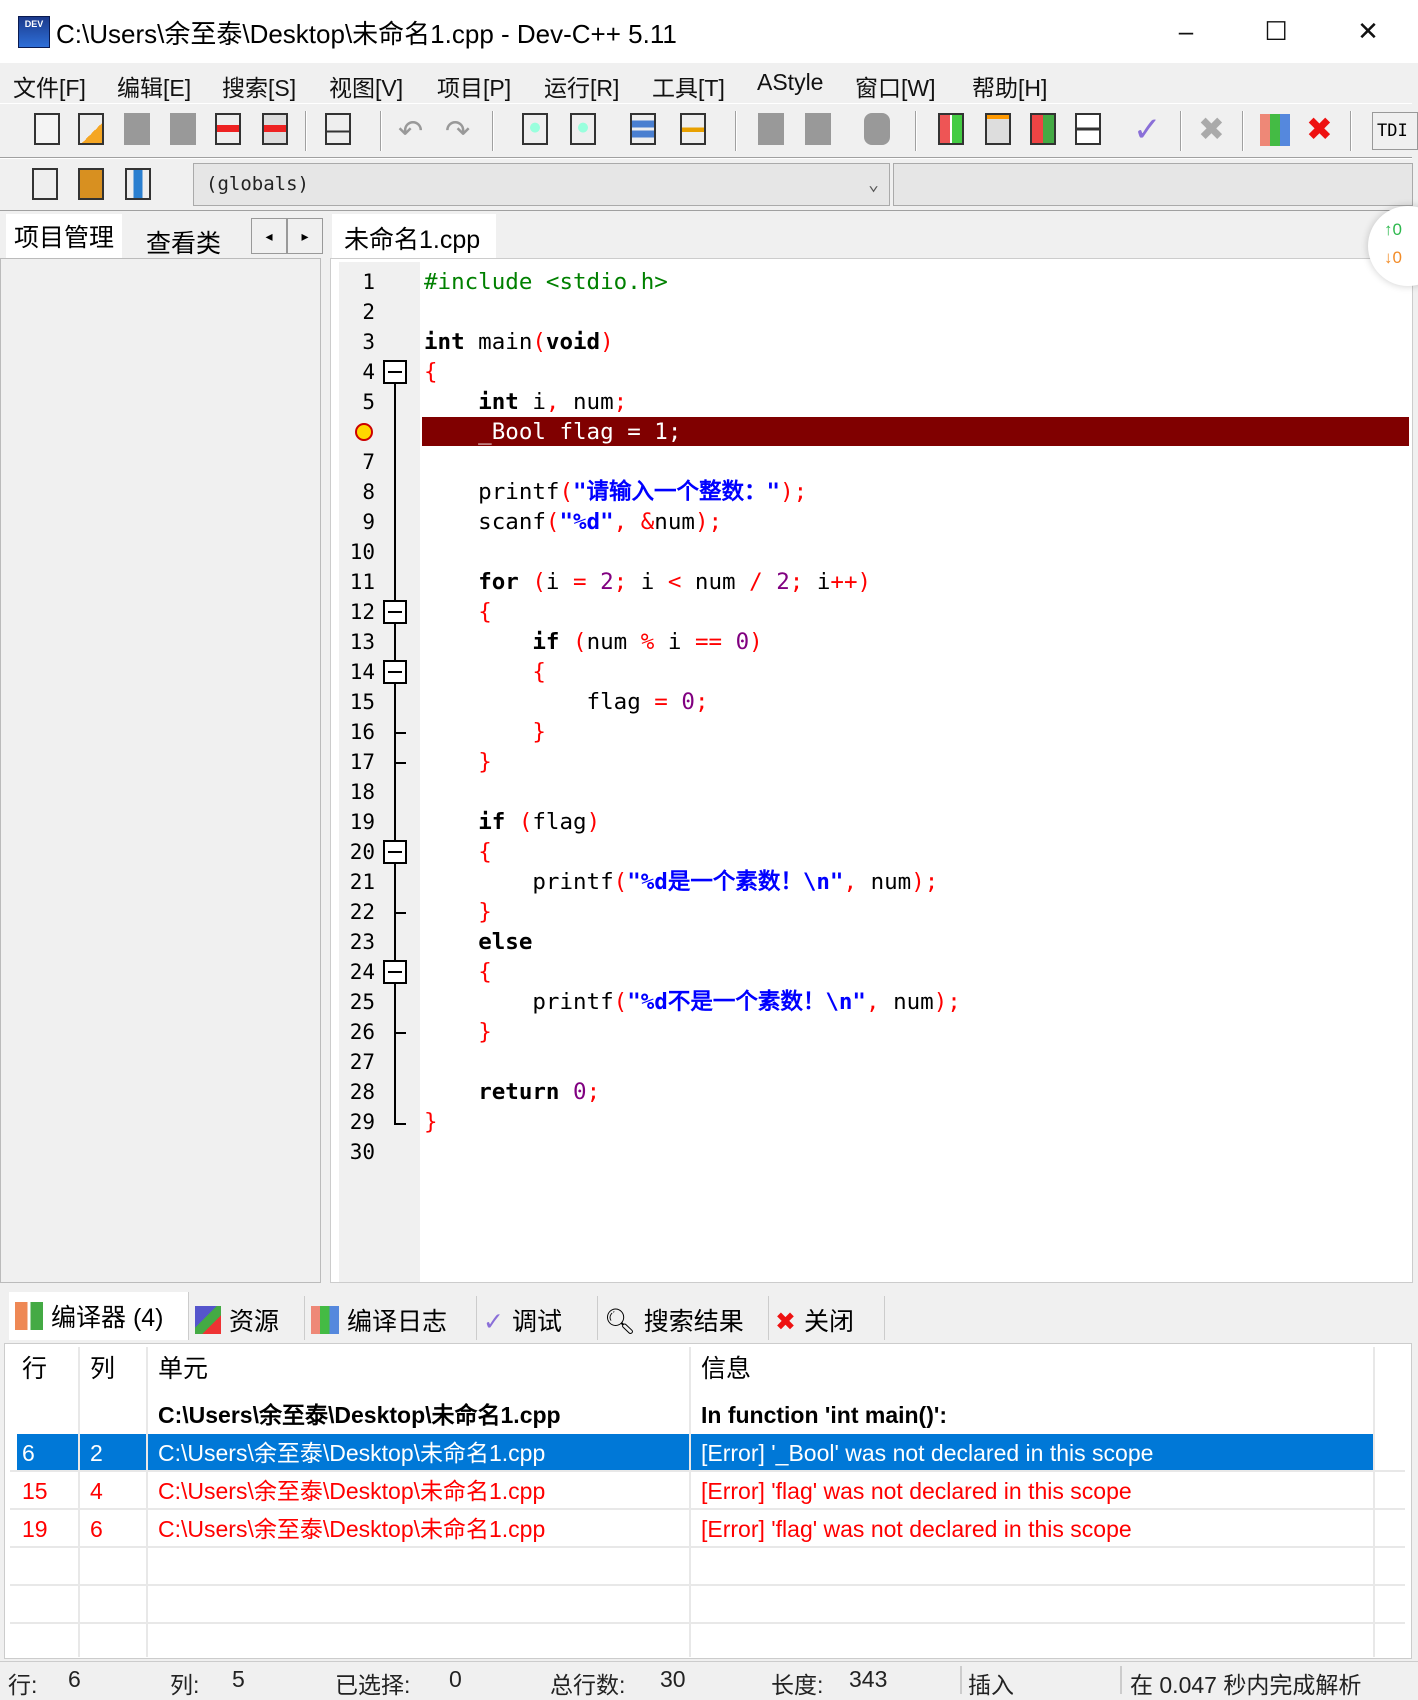 This screenshot has height=1700, width=1418. Describe the element at coordinates (1211, 129) in the screenshot. I see `stop-icon: ✖` at that location.